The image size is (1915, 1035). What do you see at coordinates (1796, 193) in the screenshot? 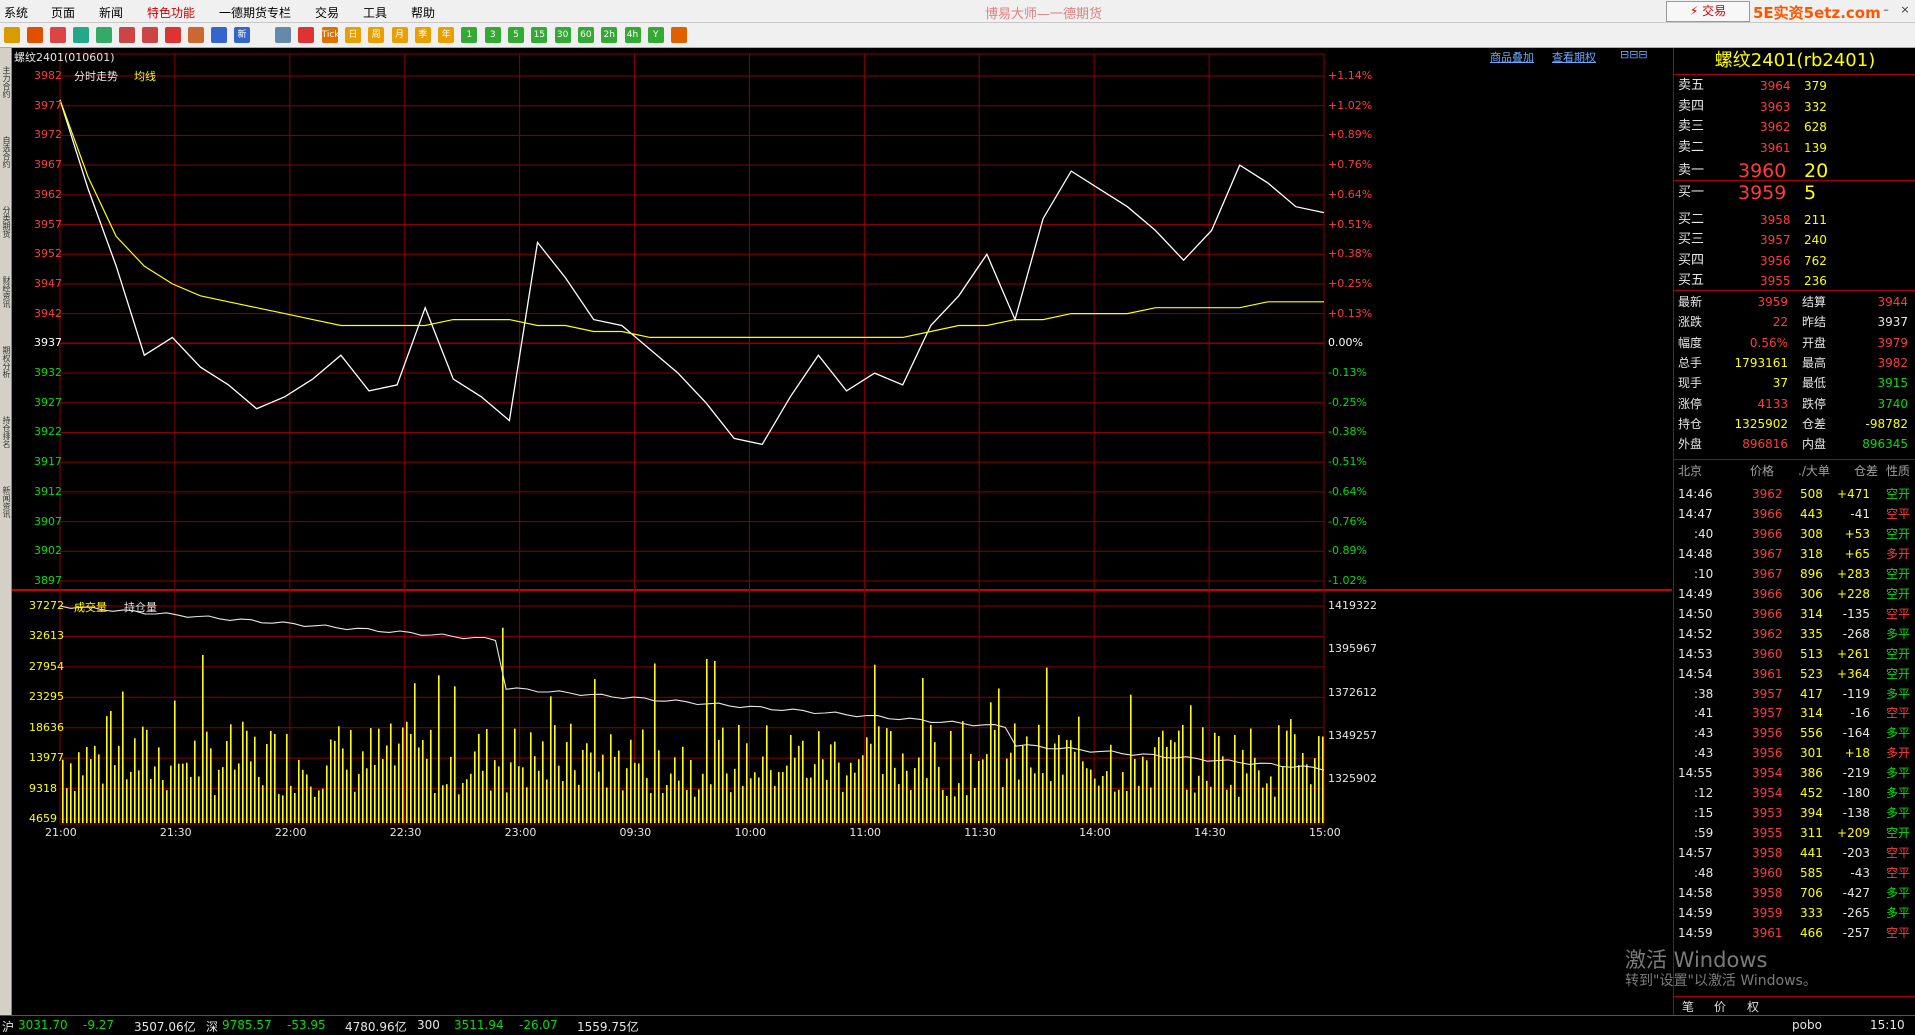
I see `bid-row: 买一39595` at bounding box center [1796, 193].